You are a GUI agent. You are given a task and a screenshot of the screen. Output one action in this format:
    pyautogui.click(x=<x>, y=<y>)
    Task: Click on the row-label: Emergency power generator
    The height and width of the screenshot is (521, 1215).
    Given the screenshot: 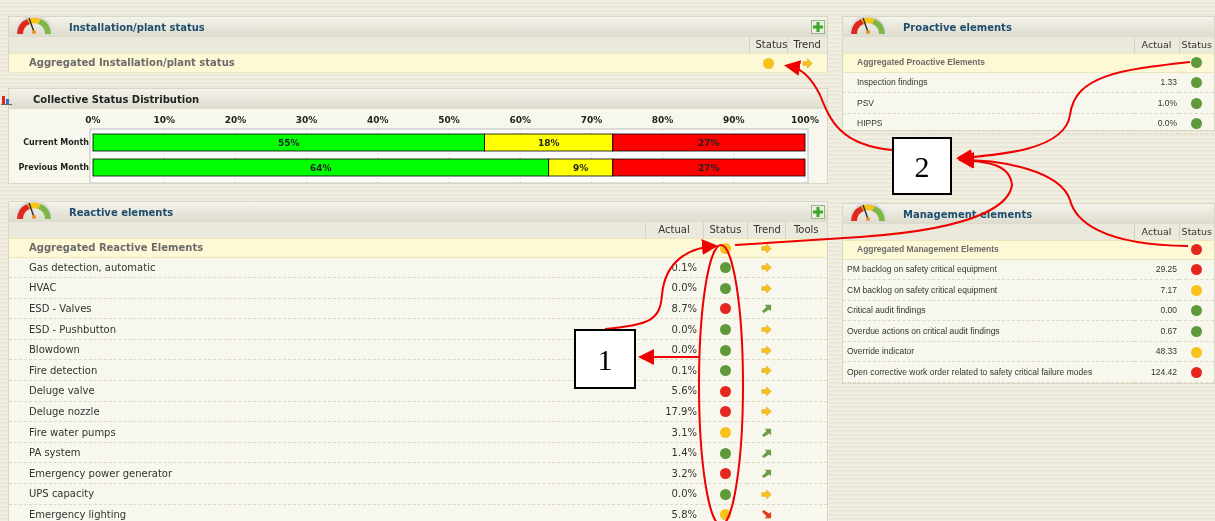 What is the action you would take?
    pyautogui.click(x=327, y=473)
    